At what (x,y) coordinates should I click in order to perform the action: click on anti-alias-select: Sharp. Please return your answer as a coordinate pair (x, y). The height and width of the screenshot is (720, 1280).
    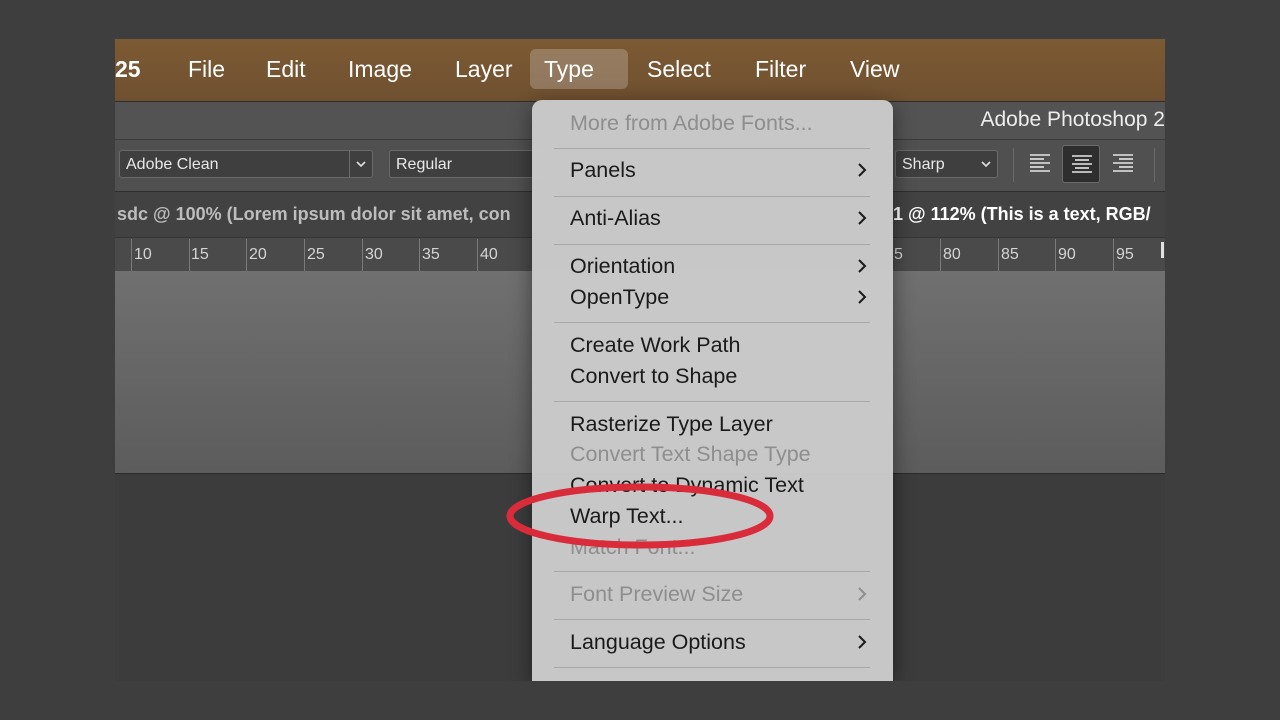
    Looking at the image, I should click on (946, 164).